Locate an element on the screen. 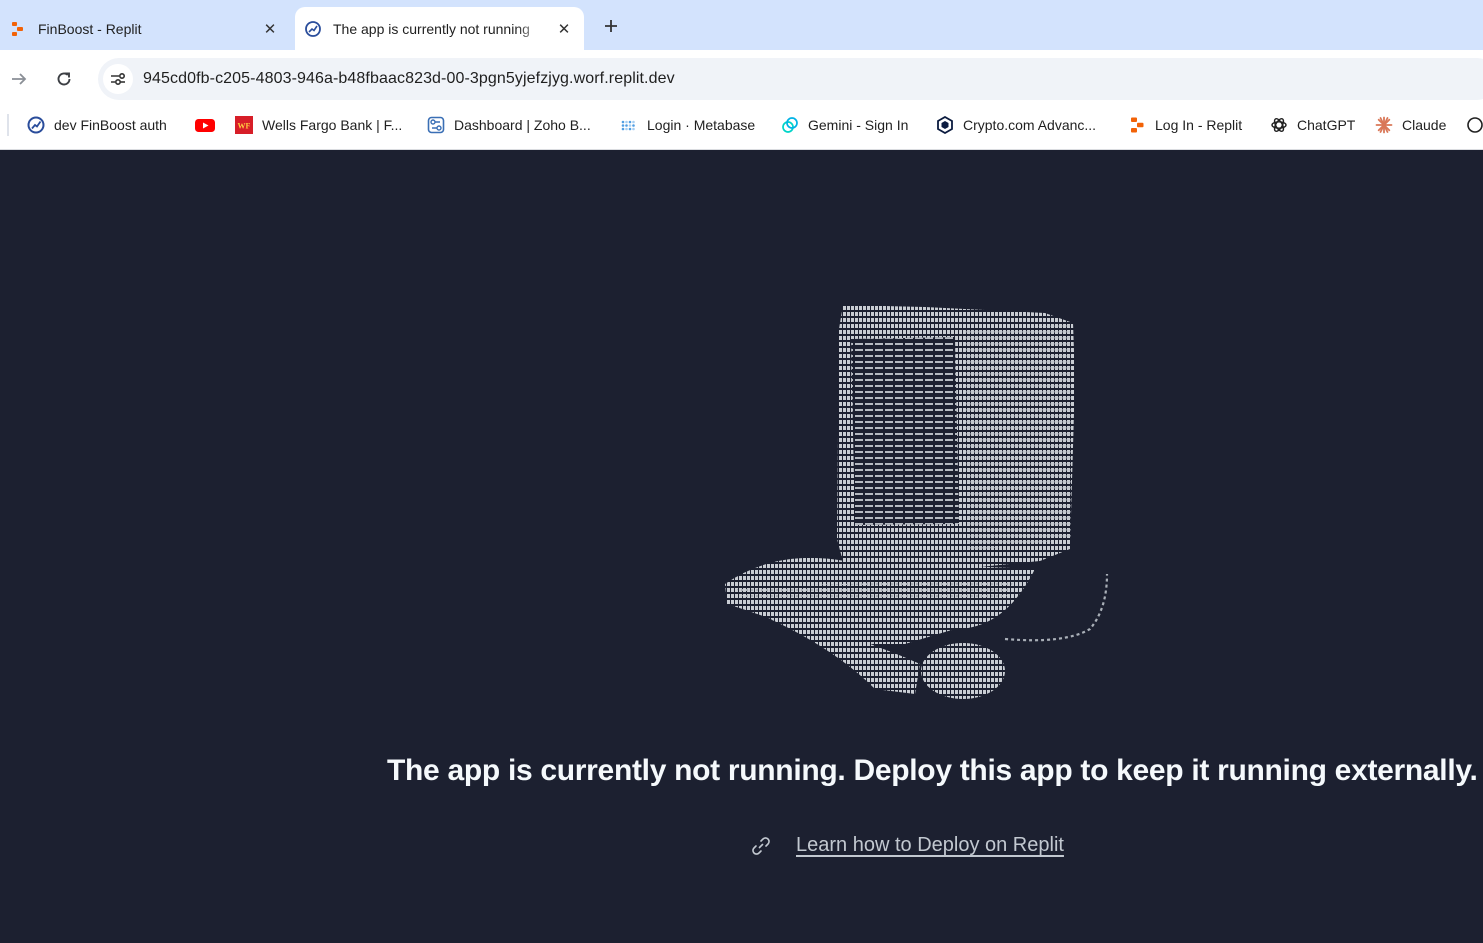 This screenshot has height=943, width=1483. svg-text: WF is located at coordinates (244, 126).